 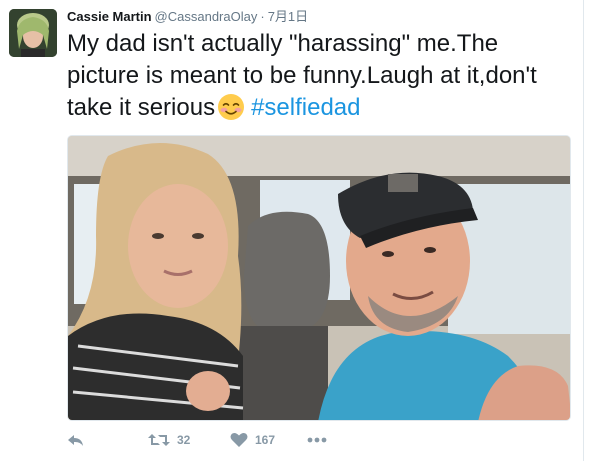 I want to click on reply-button, so click(x=76, y=440).